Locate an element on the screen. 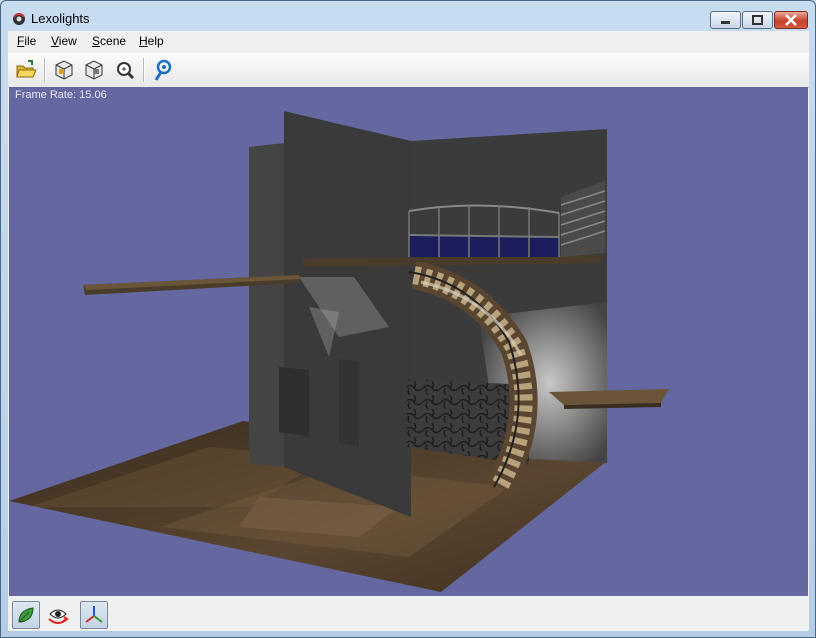 The image size is (816, 638). frame-rate-readout: Frame Rate: 15.06 is located at coordinates (61, 95).